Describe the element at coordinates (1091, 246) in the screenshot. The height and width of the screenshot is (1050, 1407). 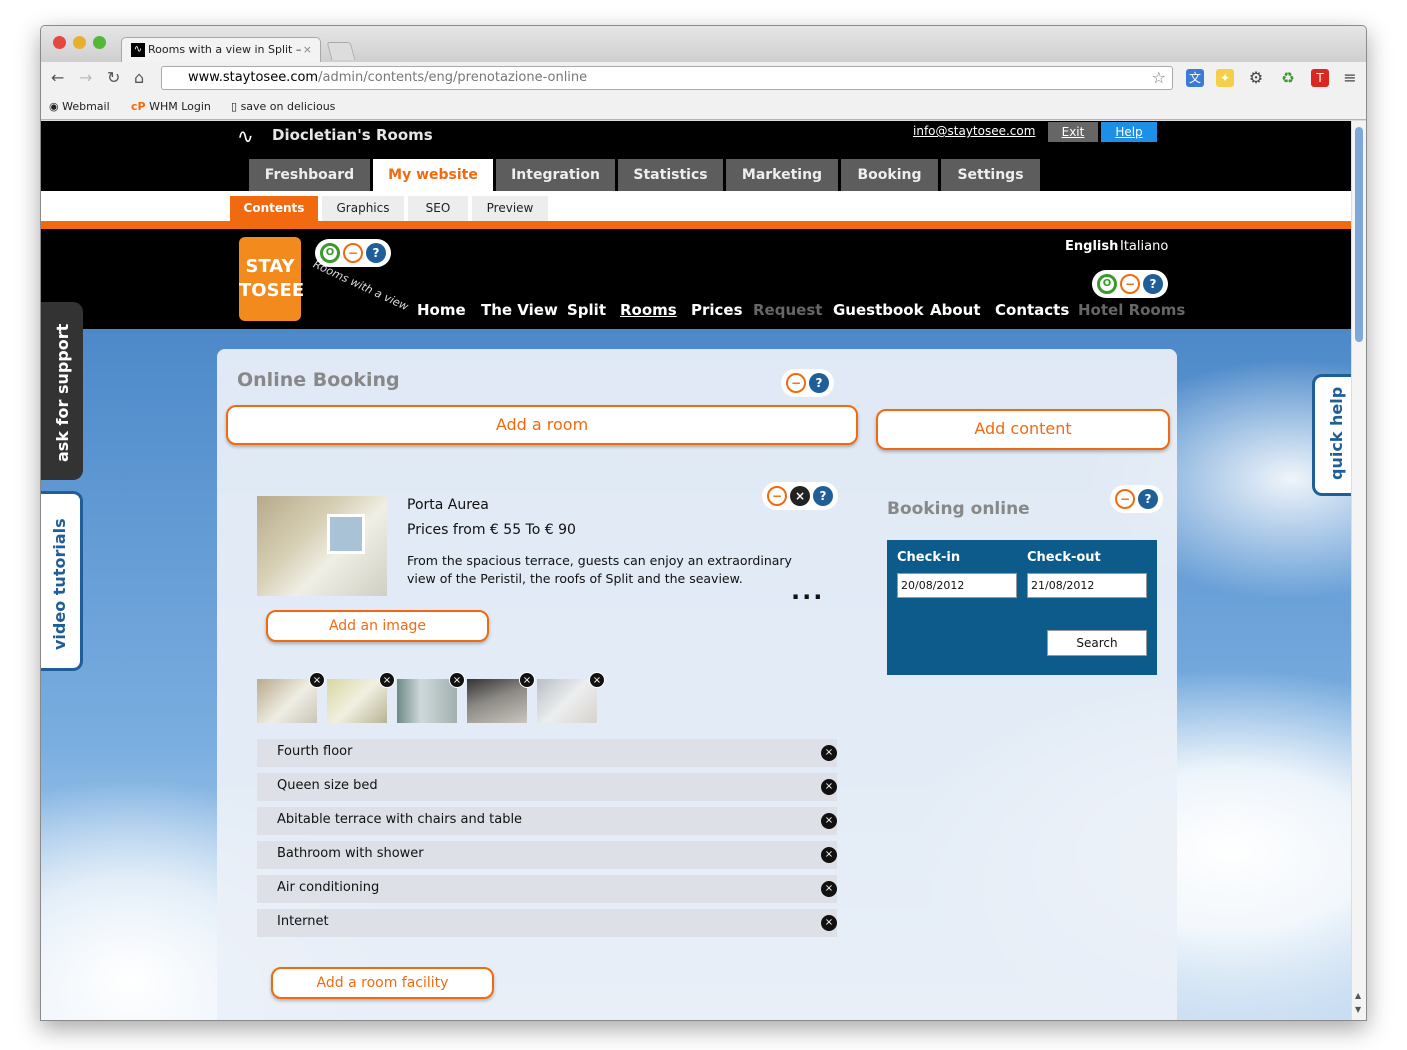
I see `lang-english: English` at that location.